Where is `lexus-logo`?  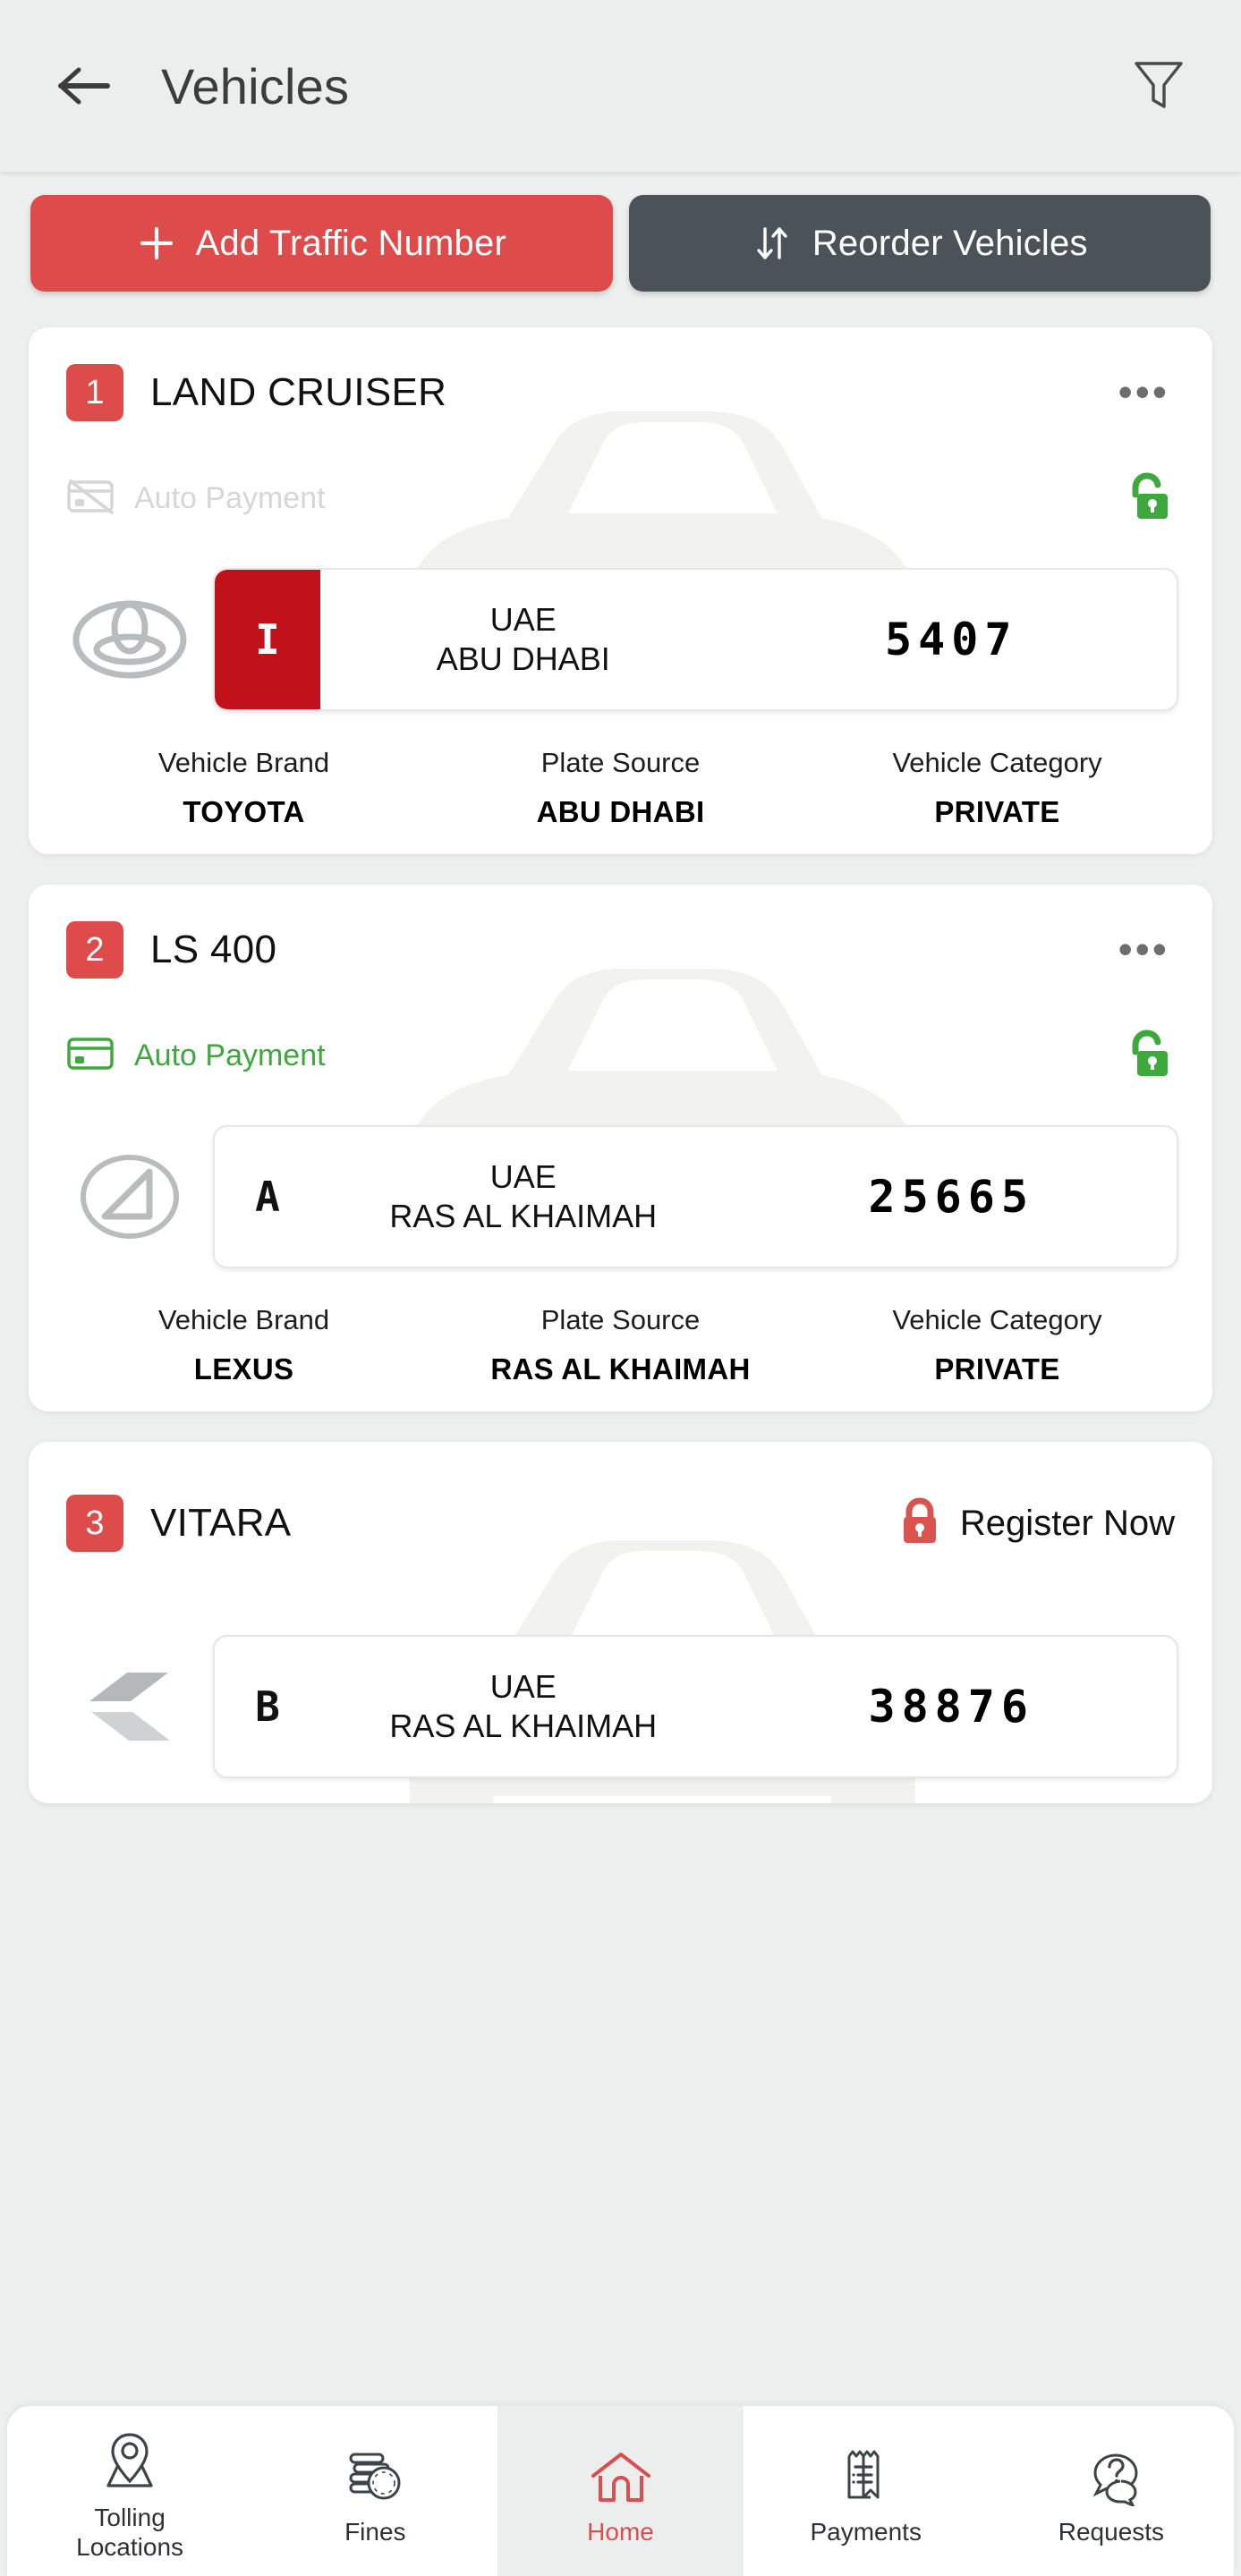
lexus-logo is located at coordinates (130, 1196).